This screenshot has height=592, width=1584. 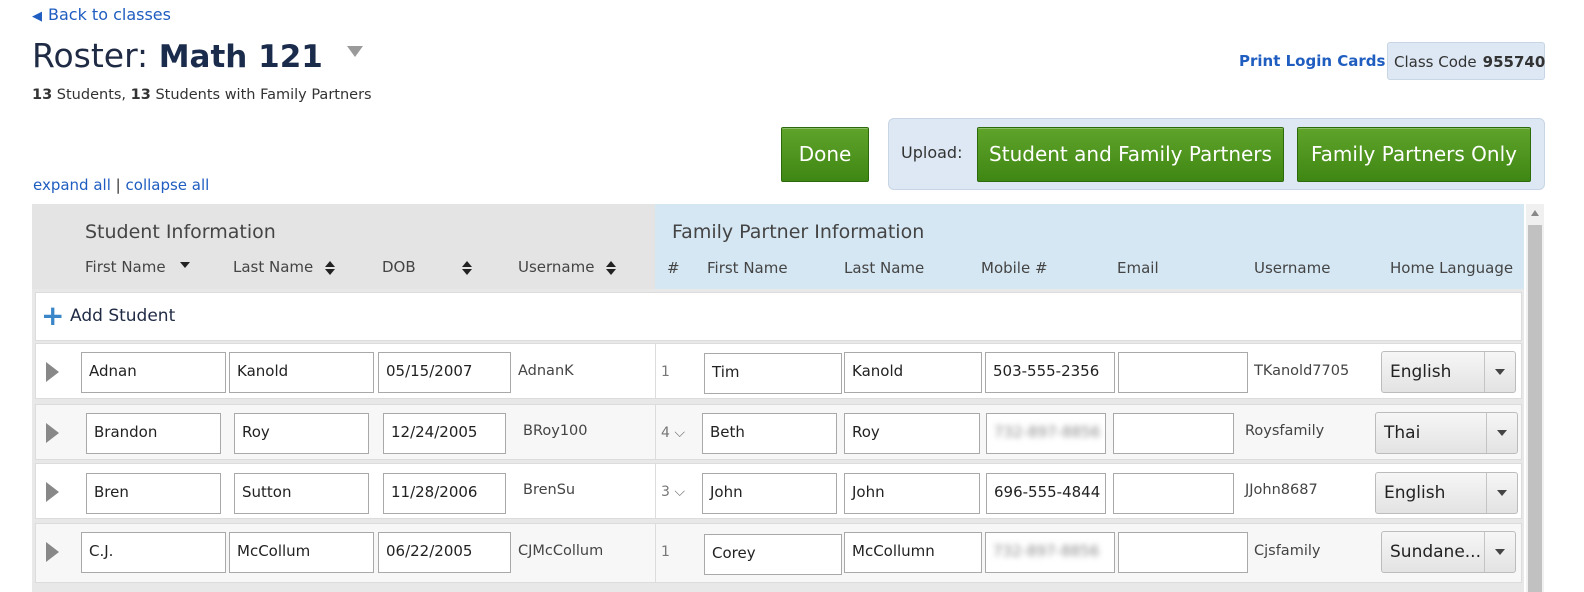 What do you see at coordinates (1312, 61) in the screenshot?
I see `print-login-cards-link: Print Login Cards` at bounding box center [1312, 61].